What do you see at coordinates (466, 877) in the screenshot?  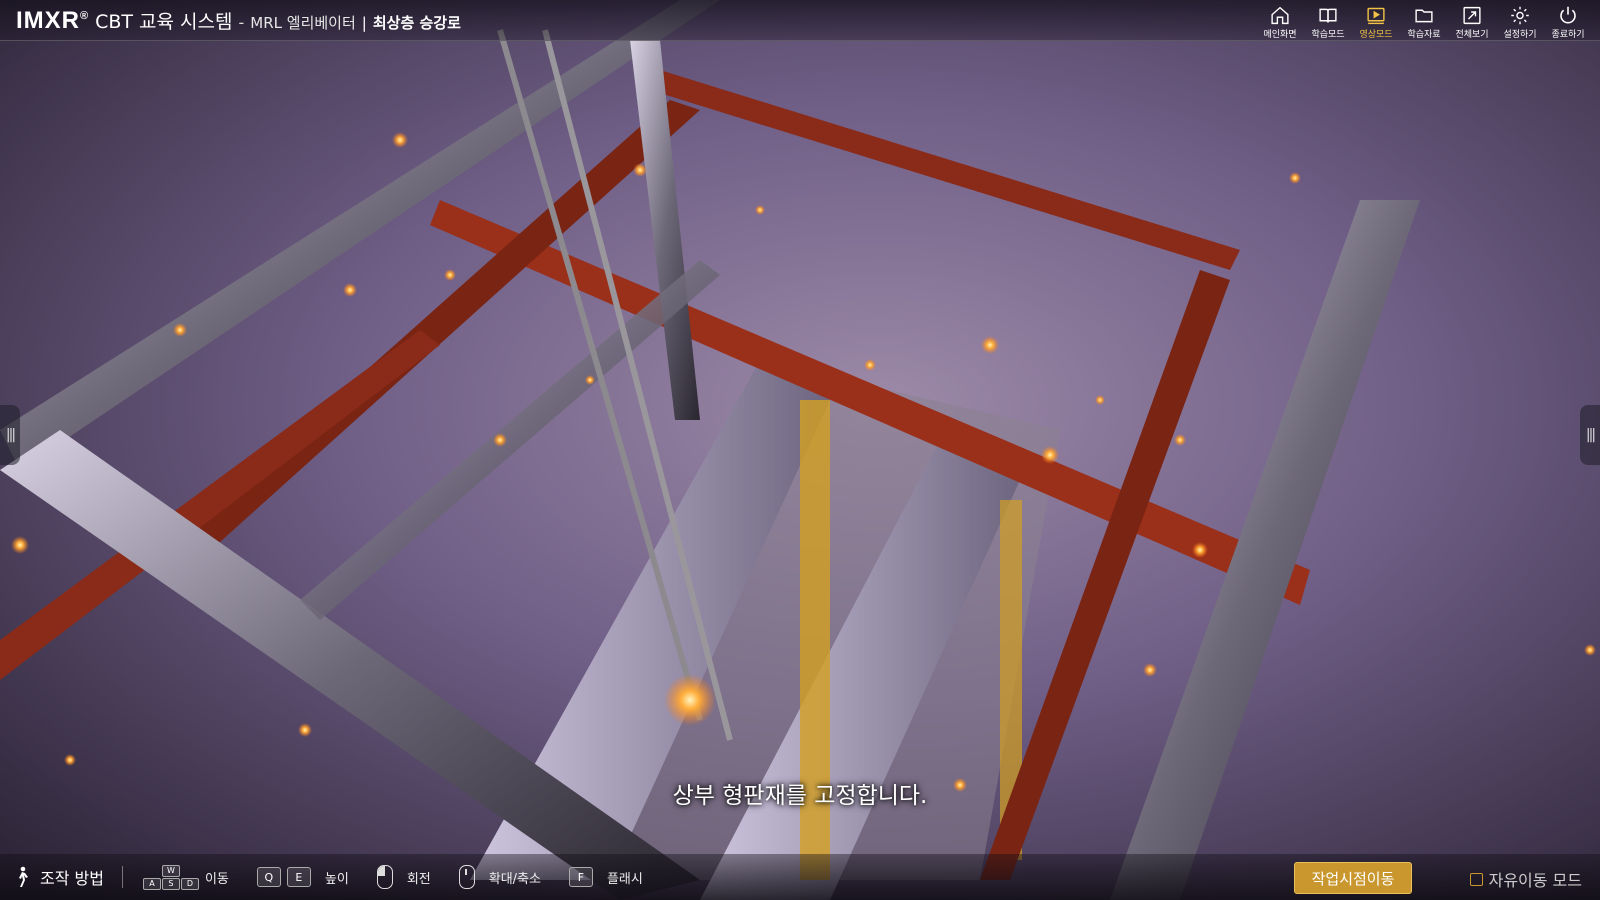 I see `mouse-wheel-icon` at bounding box center [466, 877].